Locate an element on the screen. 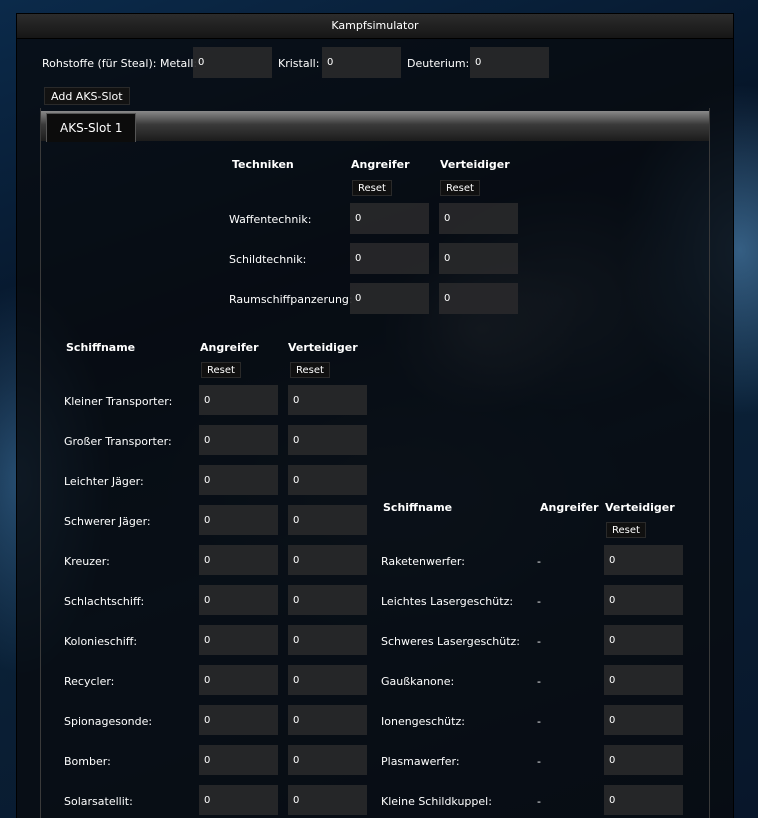 This screenshot has width=758, height=818. defense-attacker-header: Angreifer is located at coordinates (569, 507).